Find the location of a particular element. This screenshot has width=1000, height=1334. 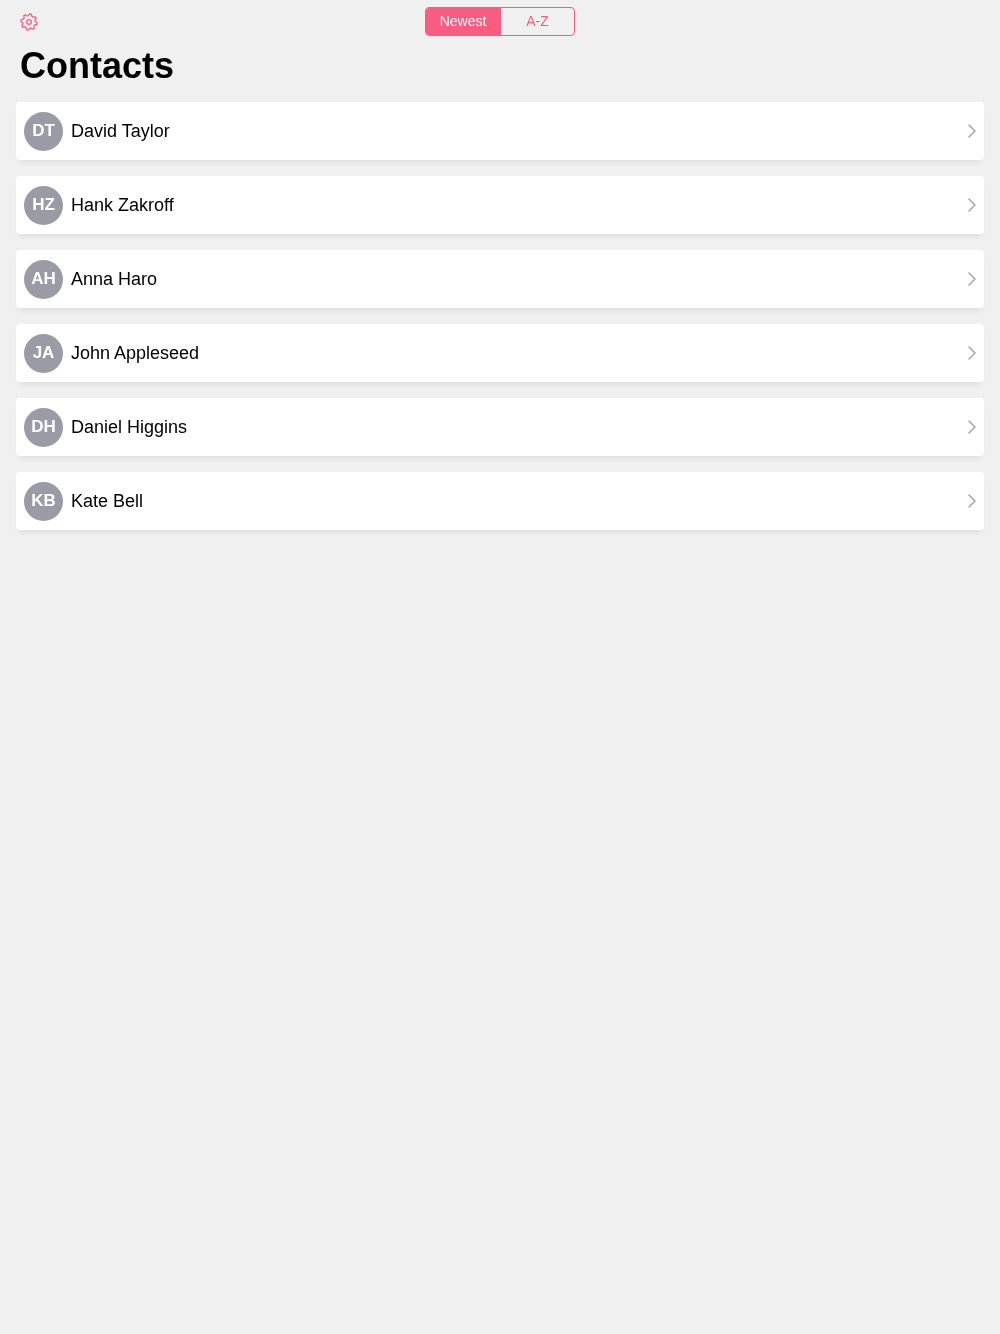

avatar-initials: KB is located at coordinates (43, 501).